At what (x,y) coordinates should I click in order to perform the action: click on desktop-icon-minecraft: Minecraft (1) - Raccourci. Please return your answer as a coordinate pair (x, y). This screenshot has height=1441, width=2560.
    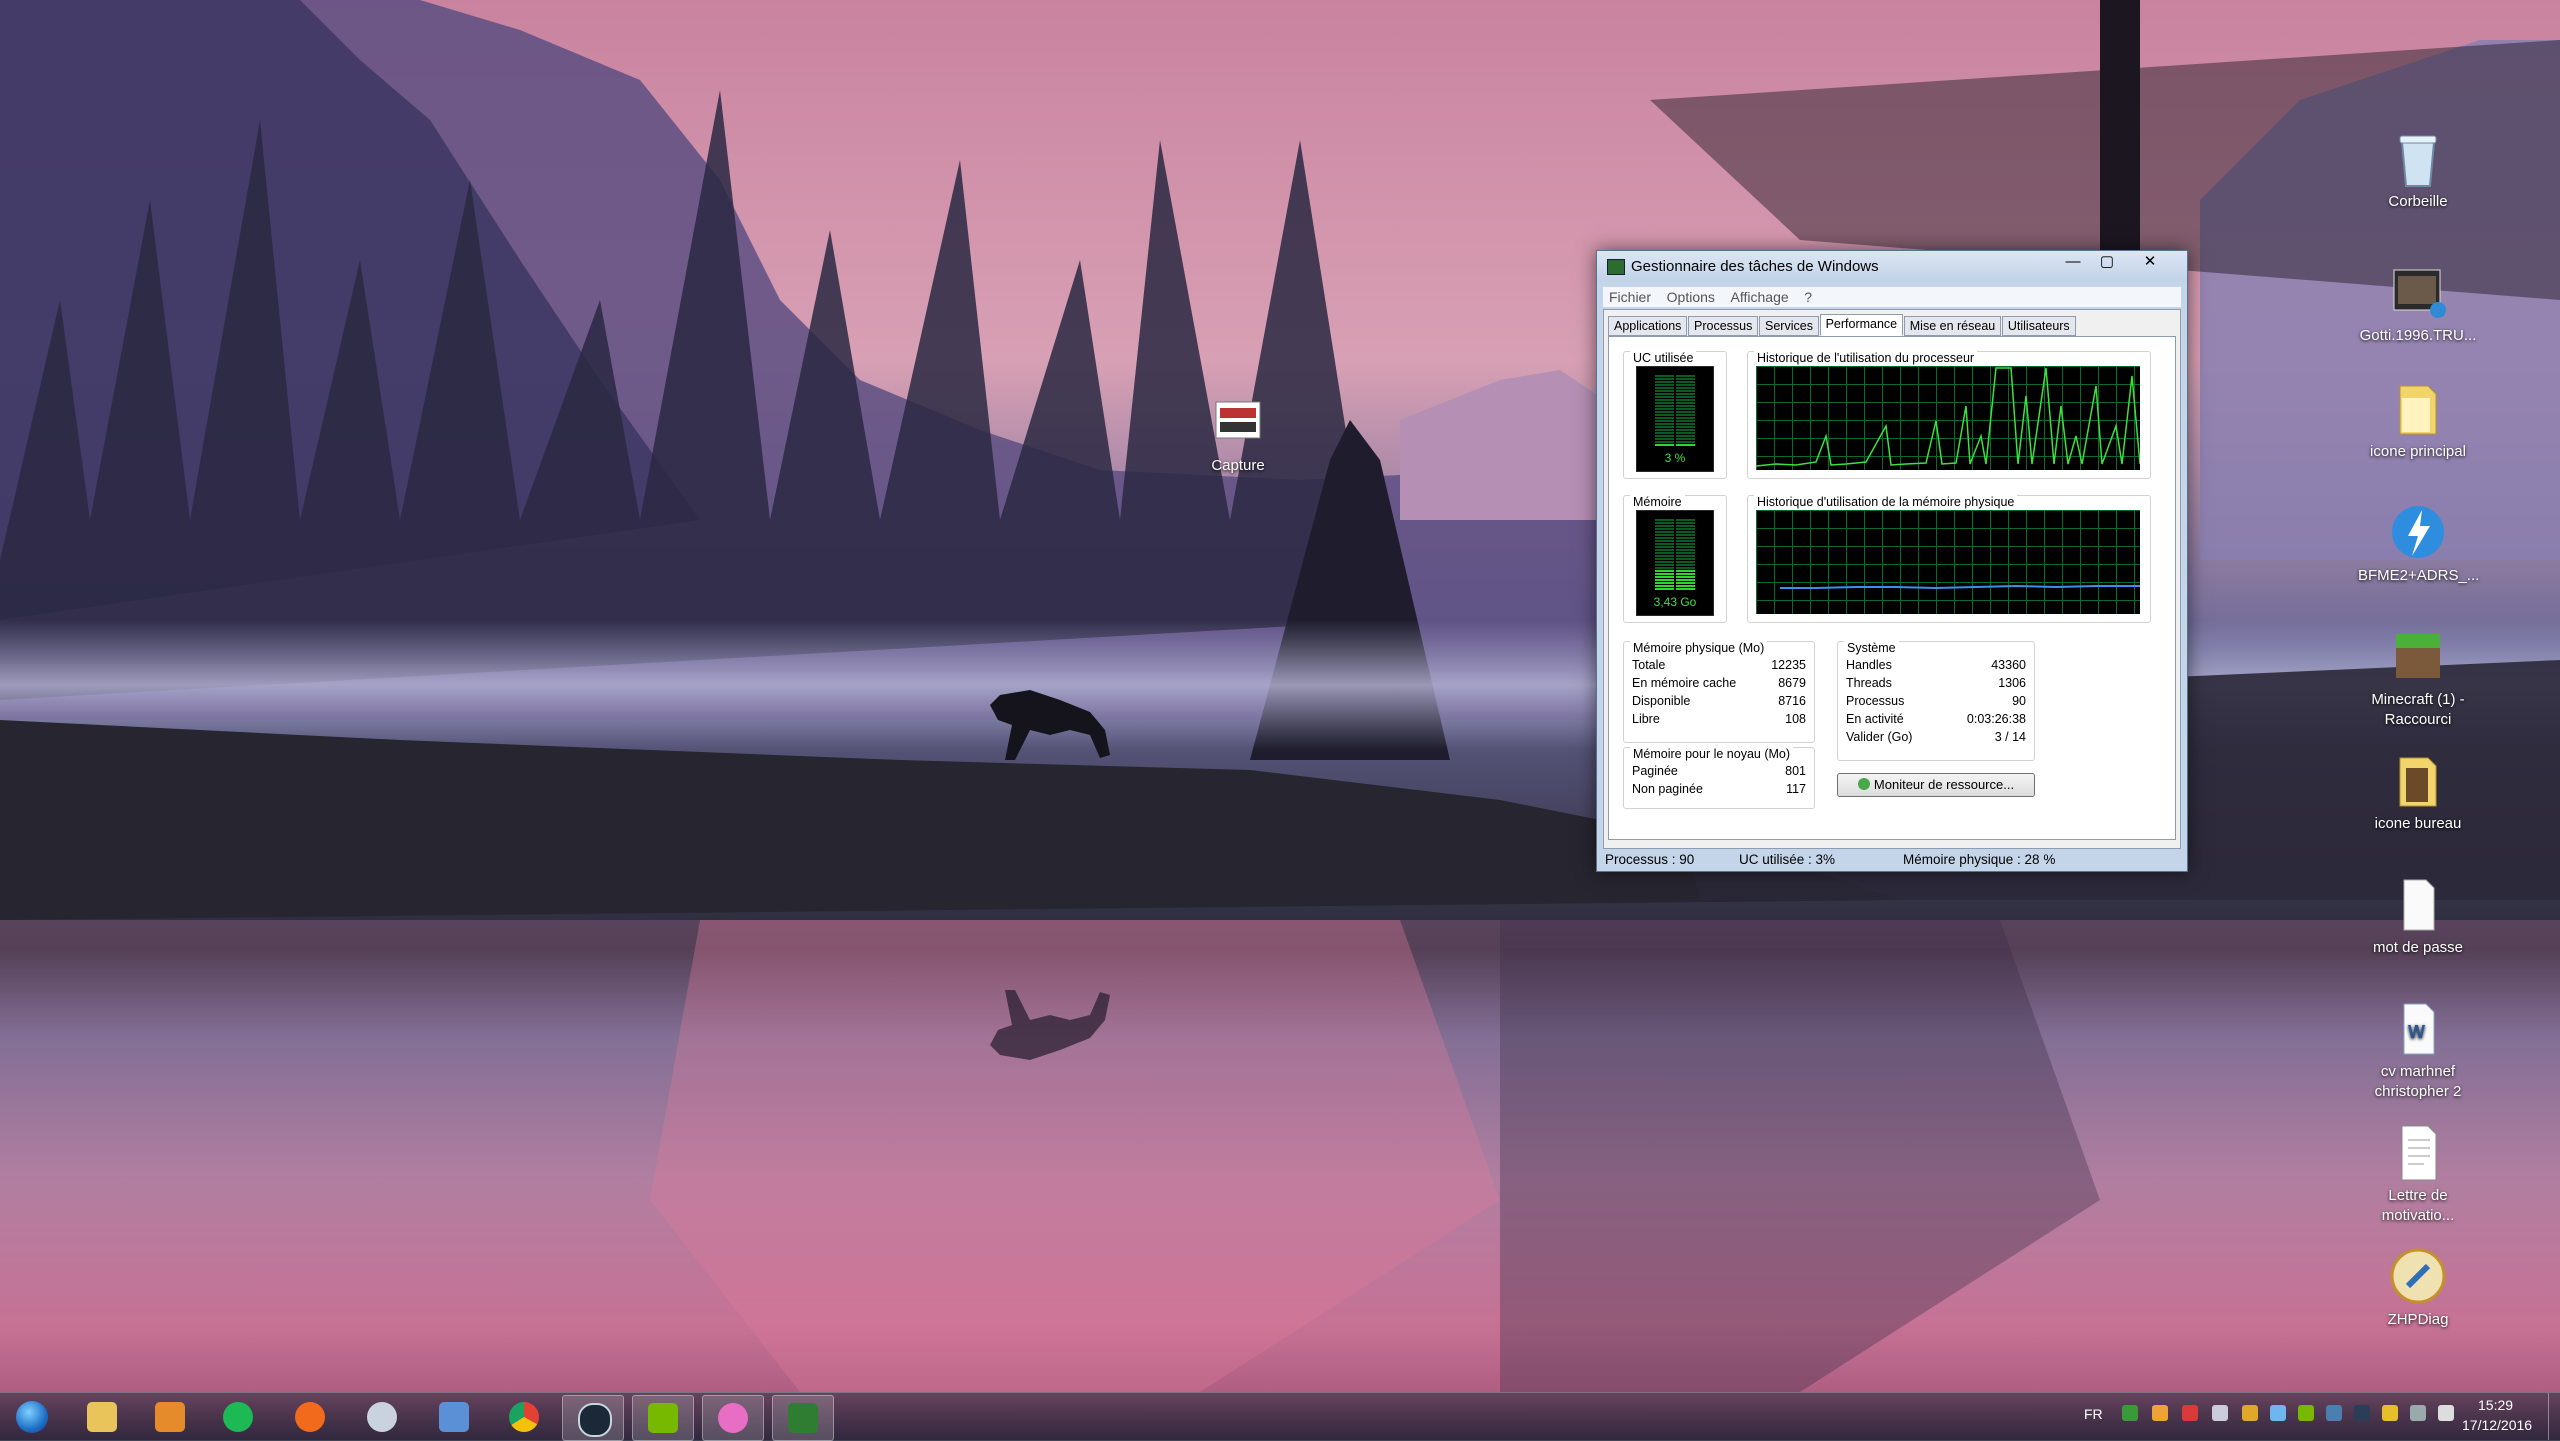
    Looking at the image, I should click on (2418, 678).